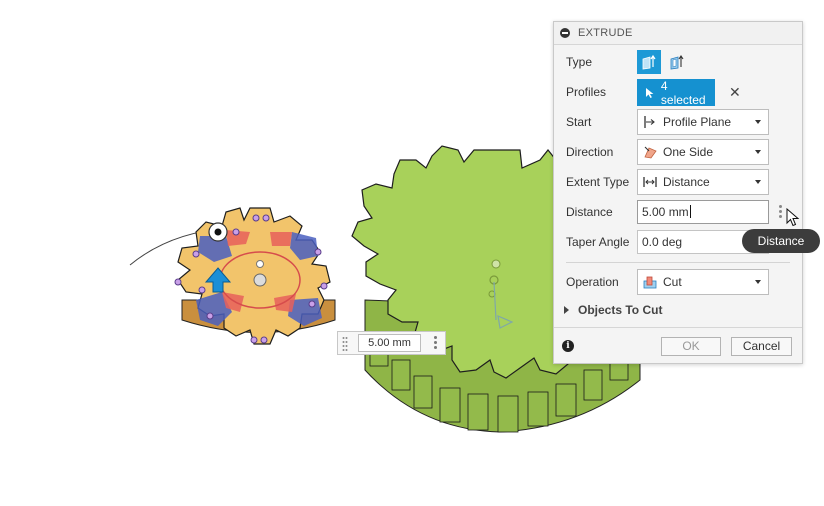  I want to click on distance-input: 5.00 mm, so click(703, 212).